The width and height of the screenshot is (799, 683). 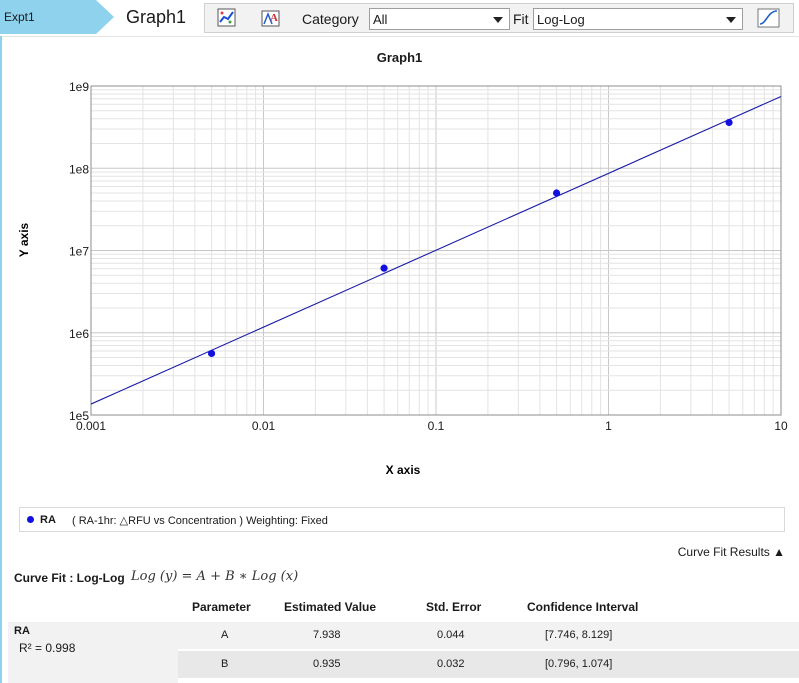 What do you see at coordinates (221, 607) in the screenshot?
I see `header-parameter: Parameter` at bounding box center [221, 607].